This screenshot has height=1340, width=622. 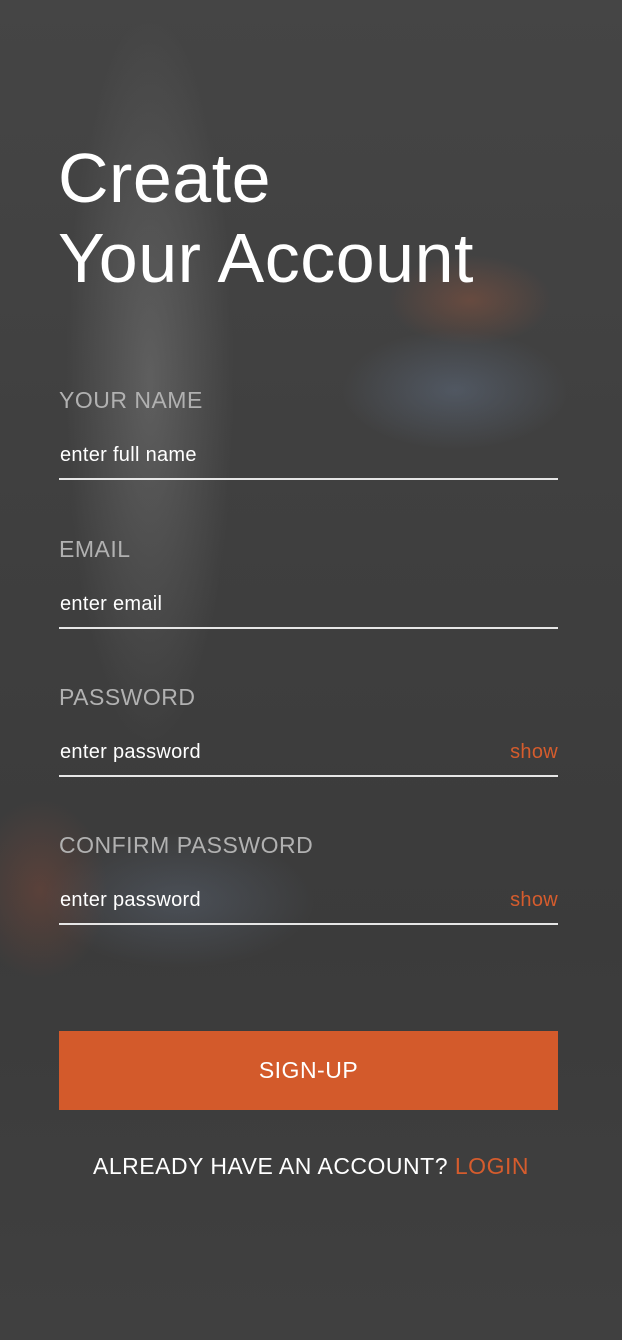 I want to click on email-label: EMAIL, so click(x=95, y=549).